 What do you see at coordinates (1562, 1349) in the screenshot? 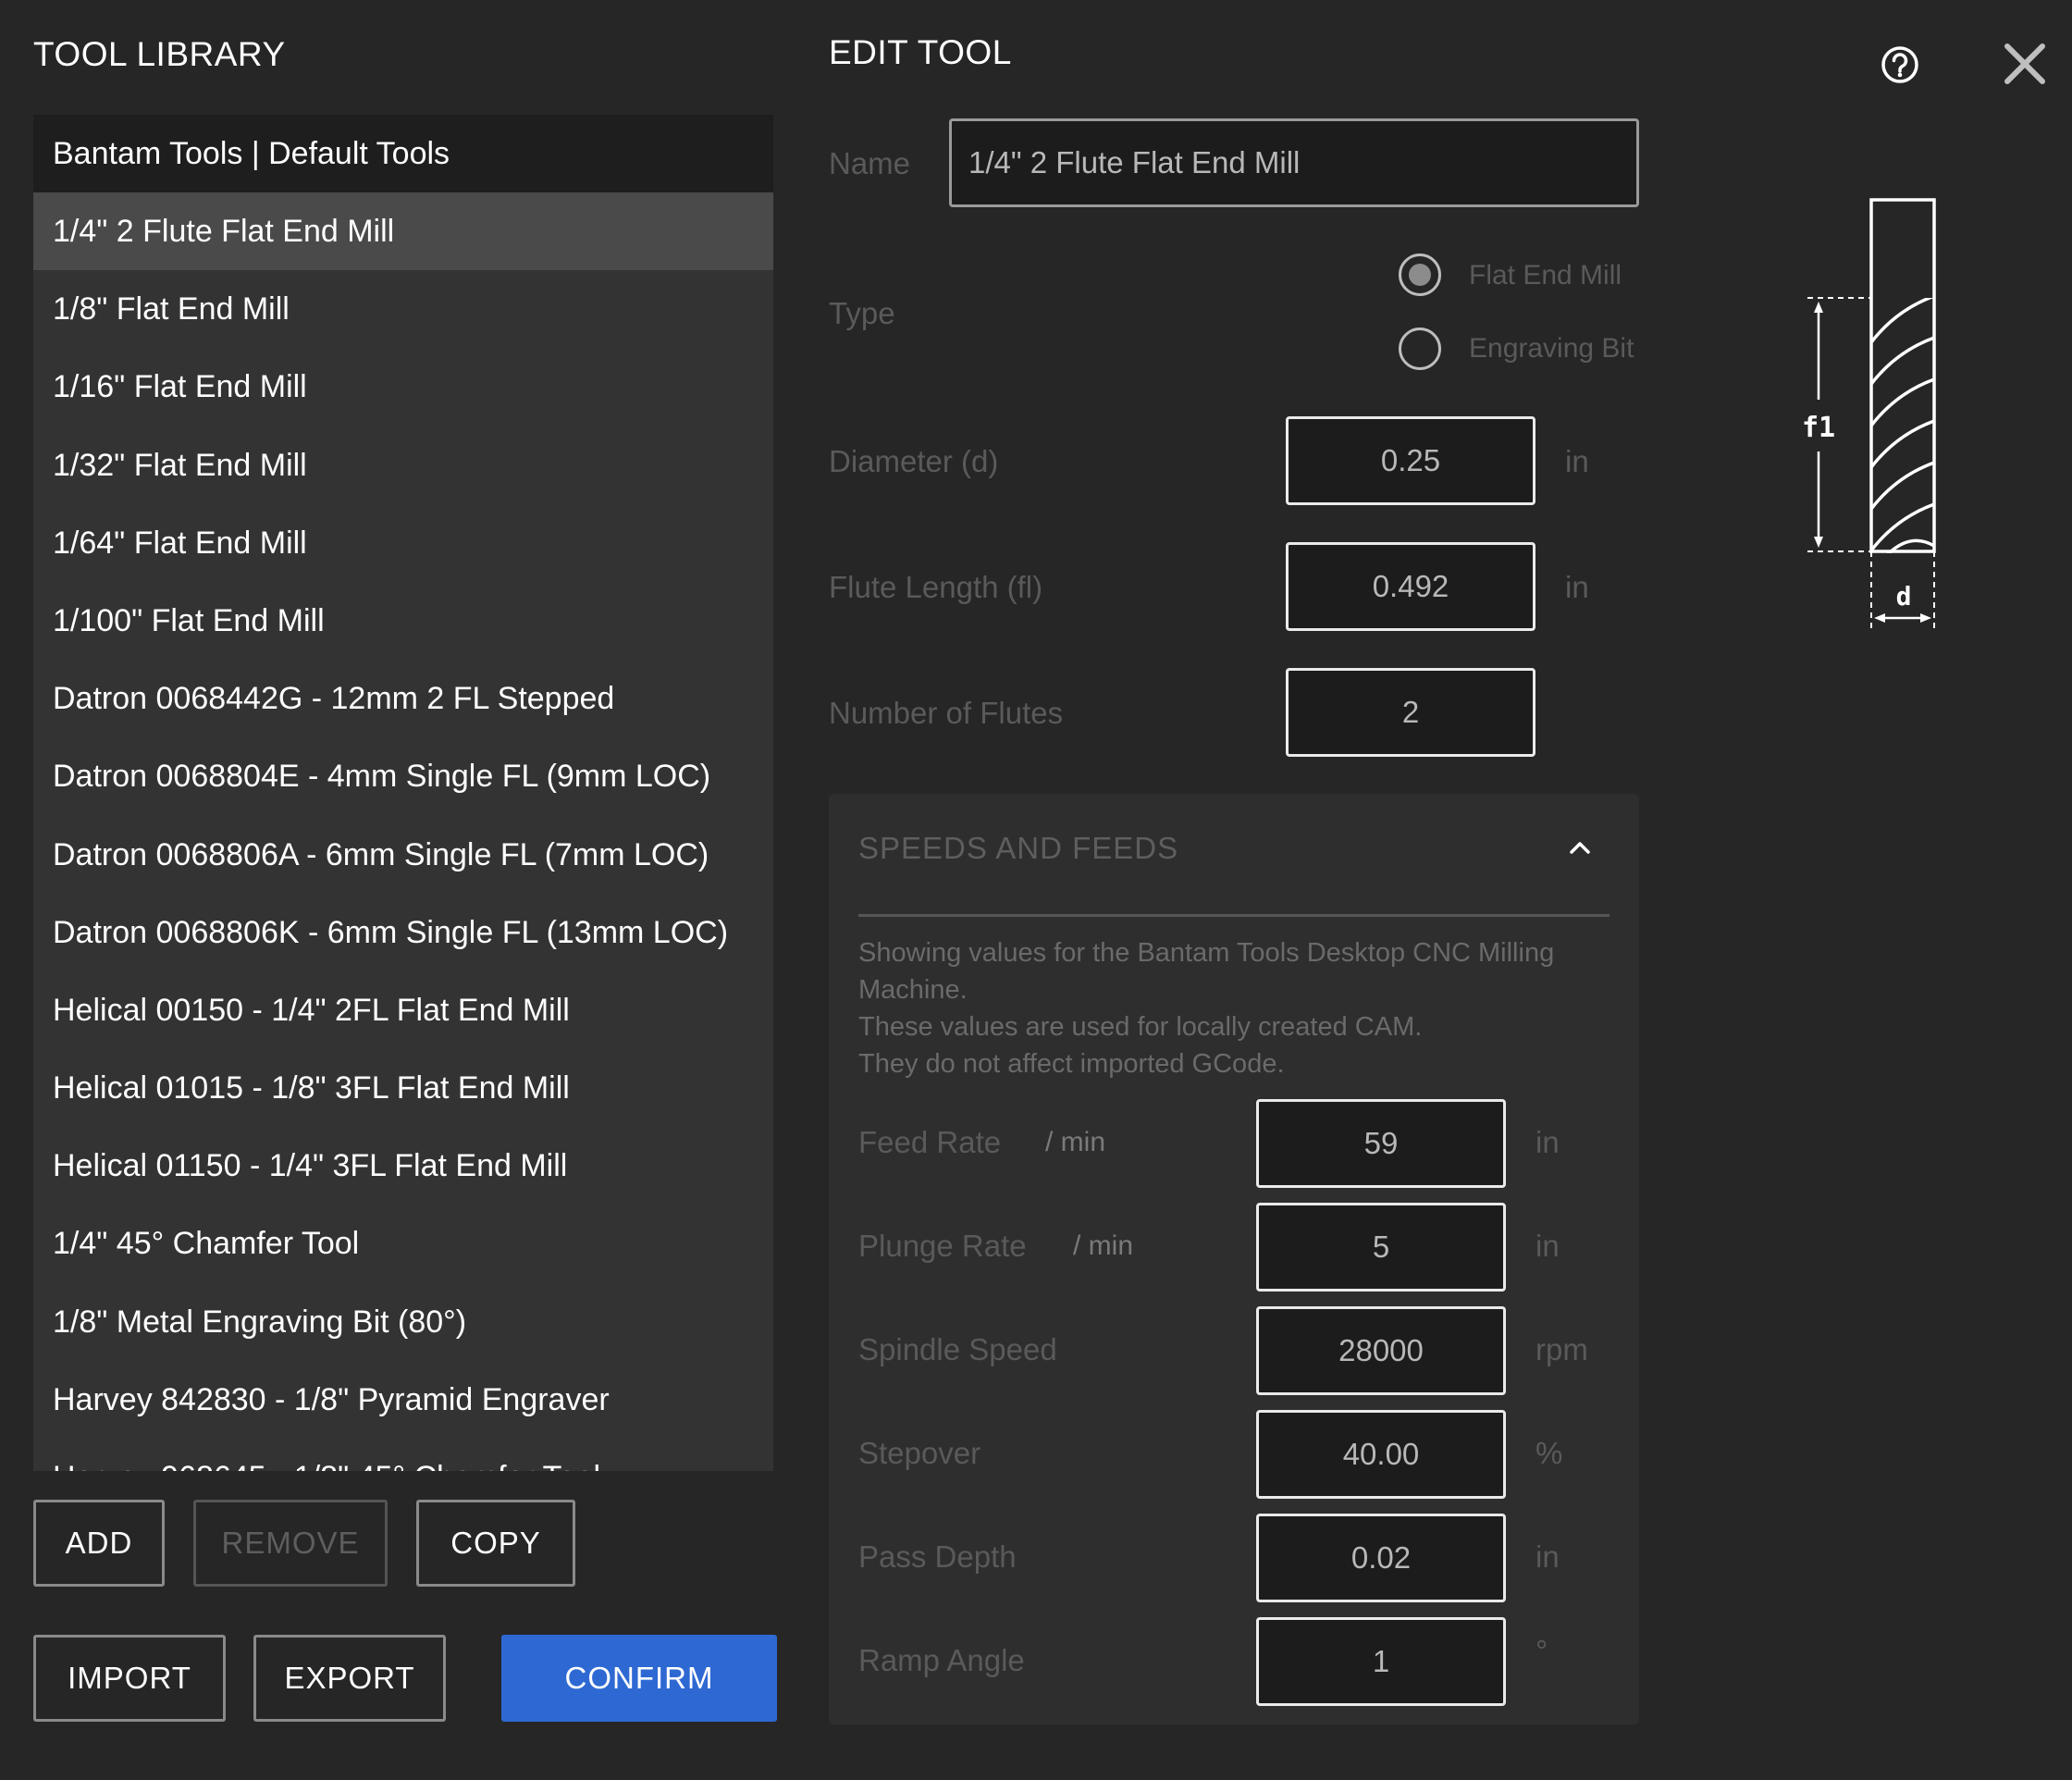
I see `spindle-speed-unit: rpm` at bounding box center [1562, 1349].